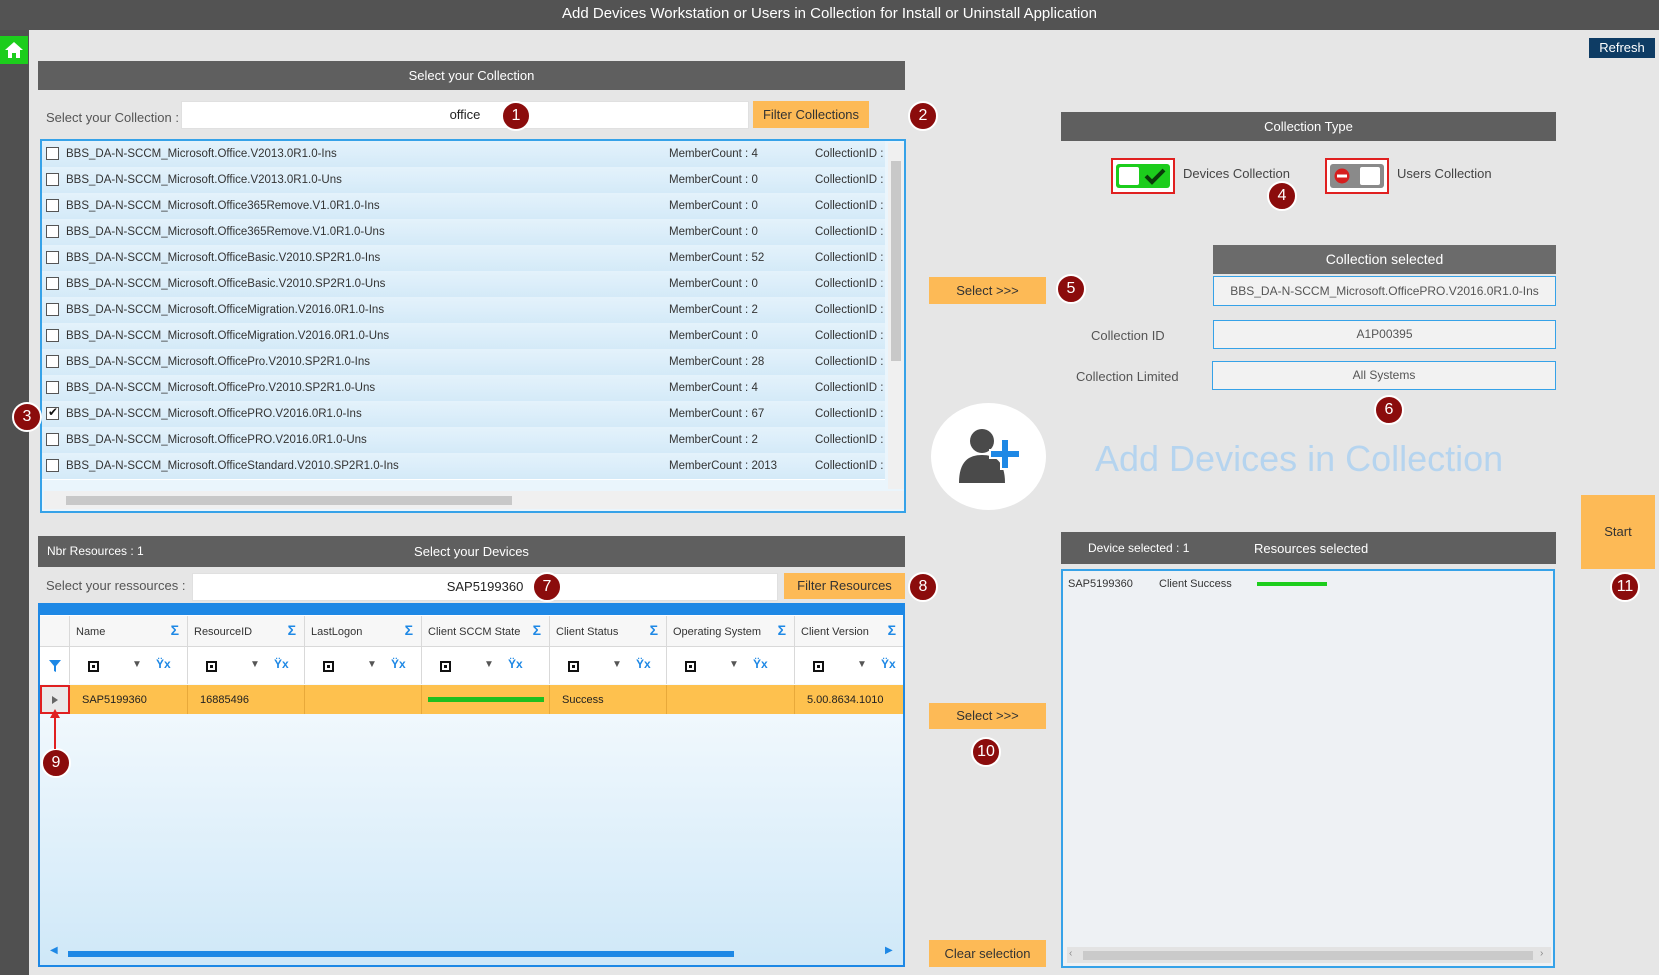 The image size is (1659, 975). I want to click on scroll-left-icon: ◀, so click(54, 950).